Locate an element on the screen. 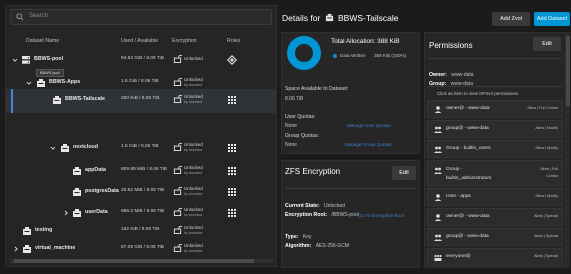  encryption-root: Encryption Root: /BBWS-pool is located at coordinates (322, 215).